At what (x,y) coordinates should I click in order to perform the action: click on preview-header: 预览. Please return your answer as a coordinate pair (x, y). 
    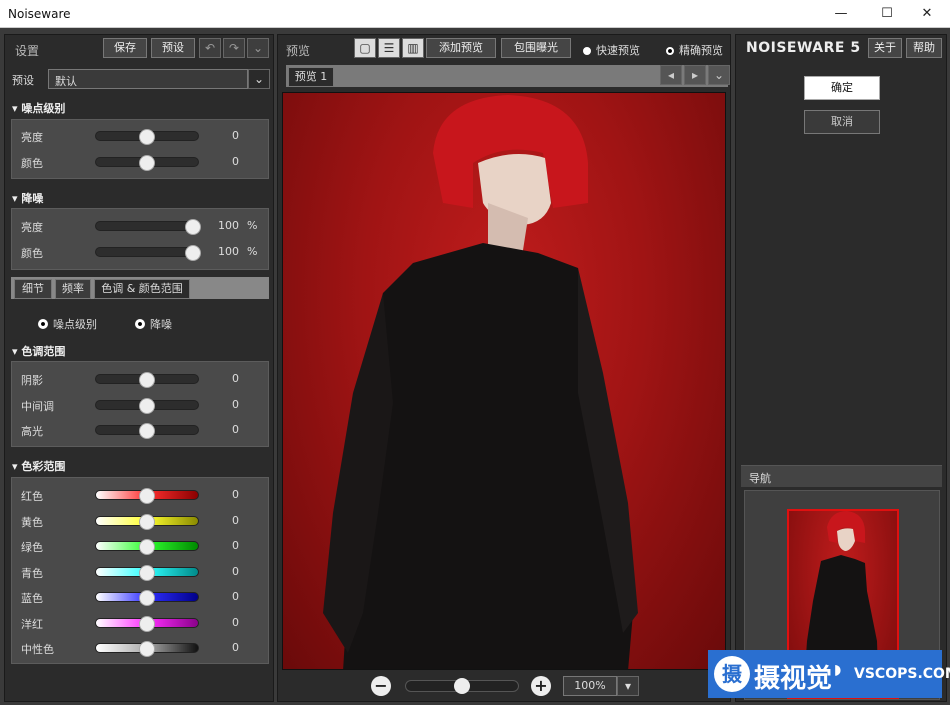
    Looking at the image, I should click on (298, 51).